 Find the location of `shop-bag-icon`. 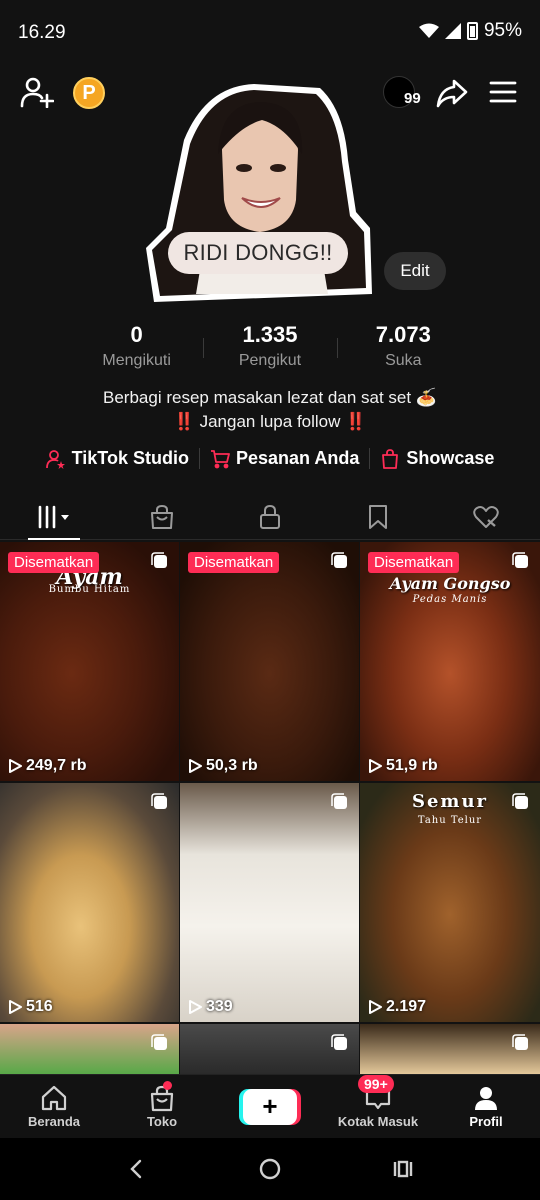

shop-bag-icon is located at coordinates (162, 516).